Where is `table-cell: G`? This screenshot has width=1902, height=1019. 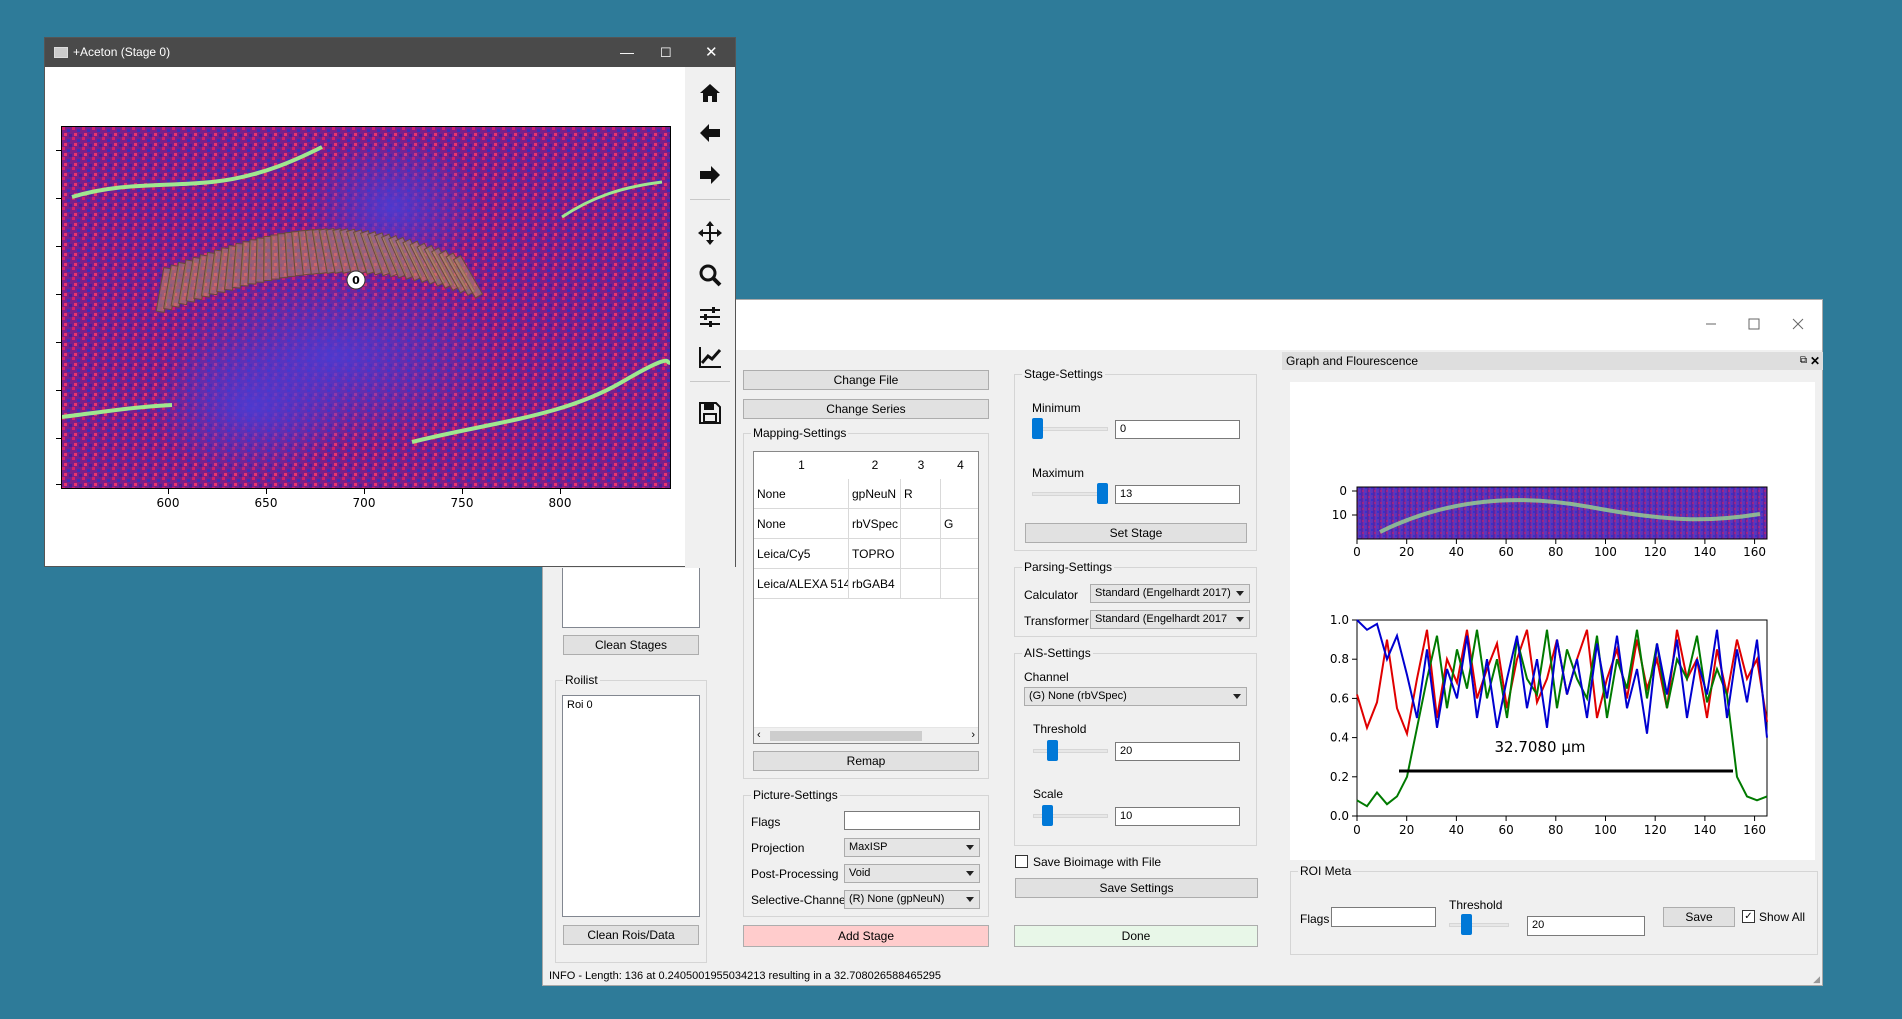 table-cell: G is located at coordinates (959, 524).